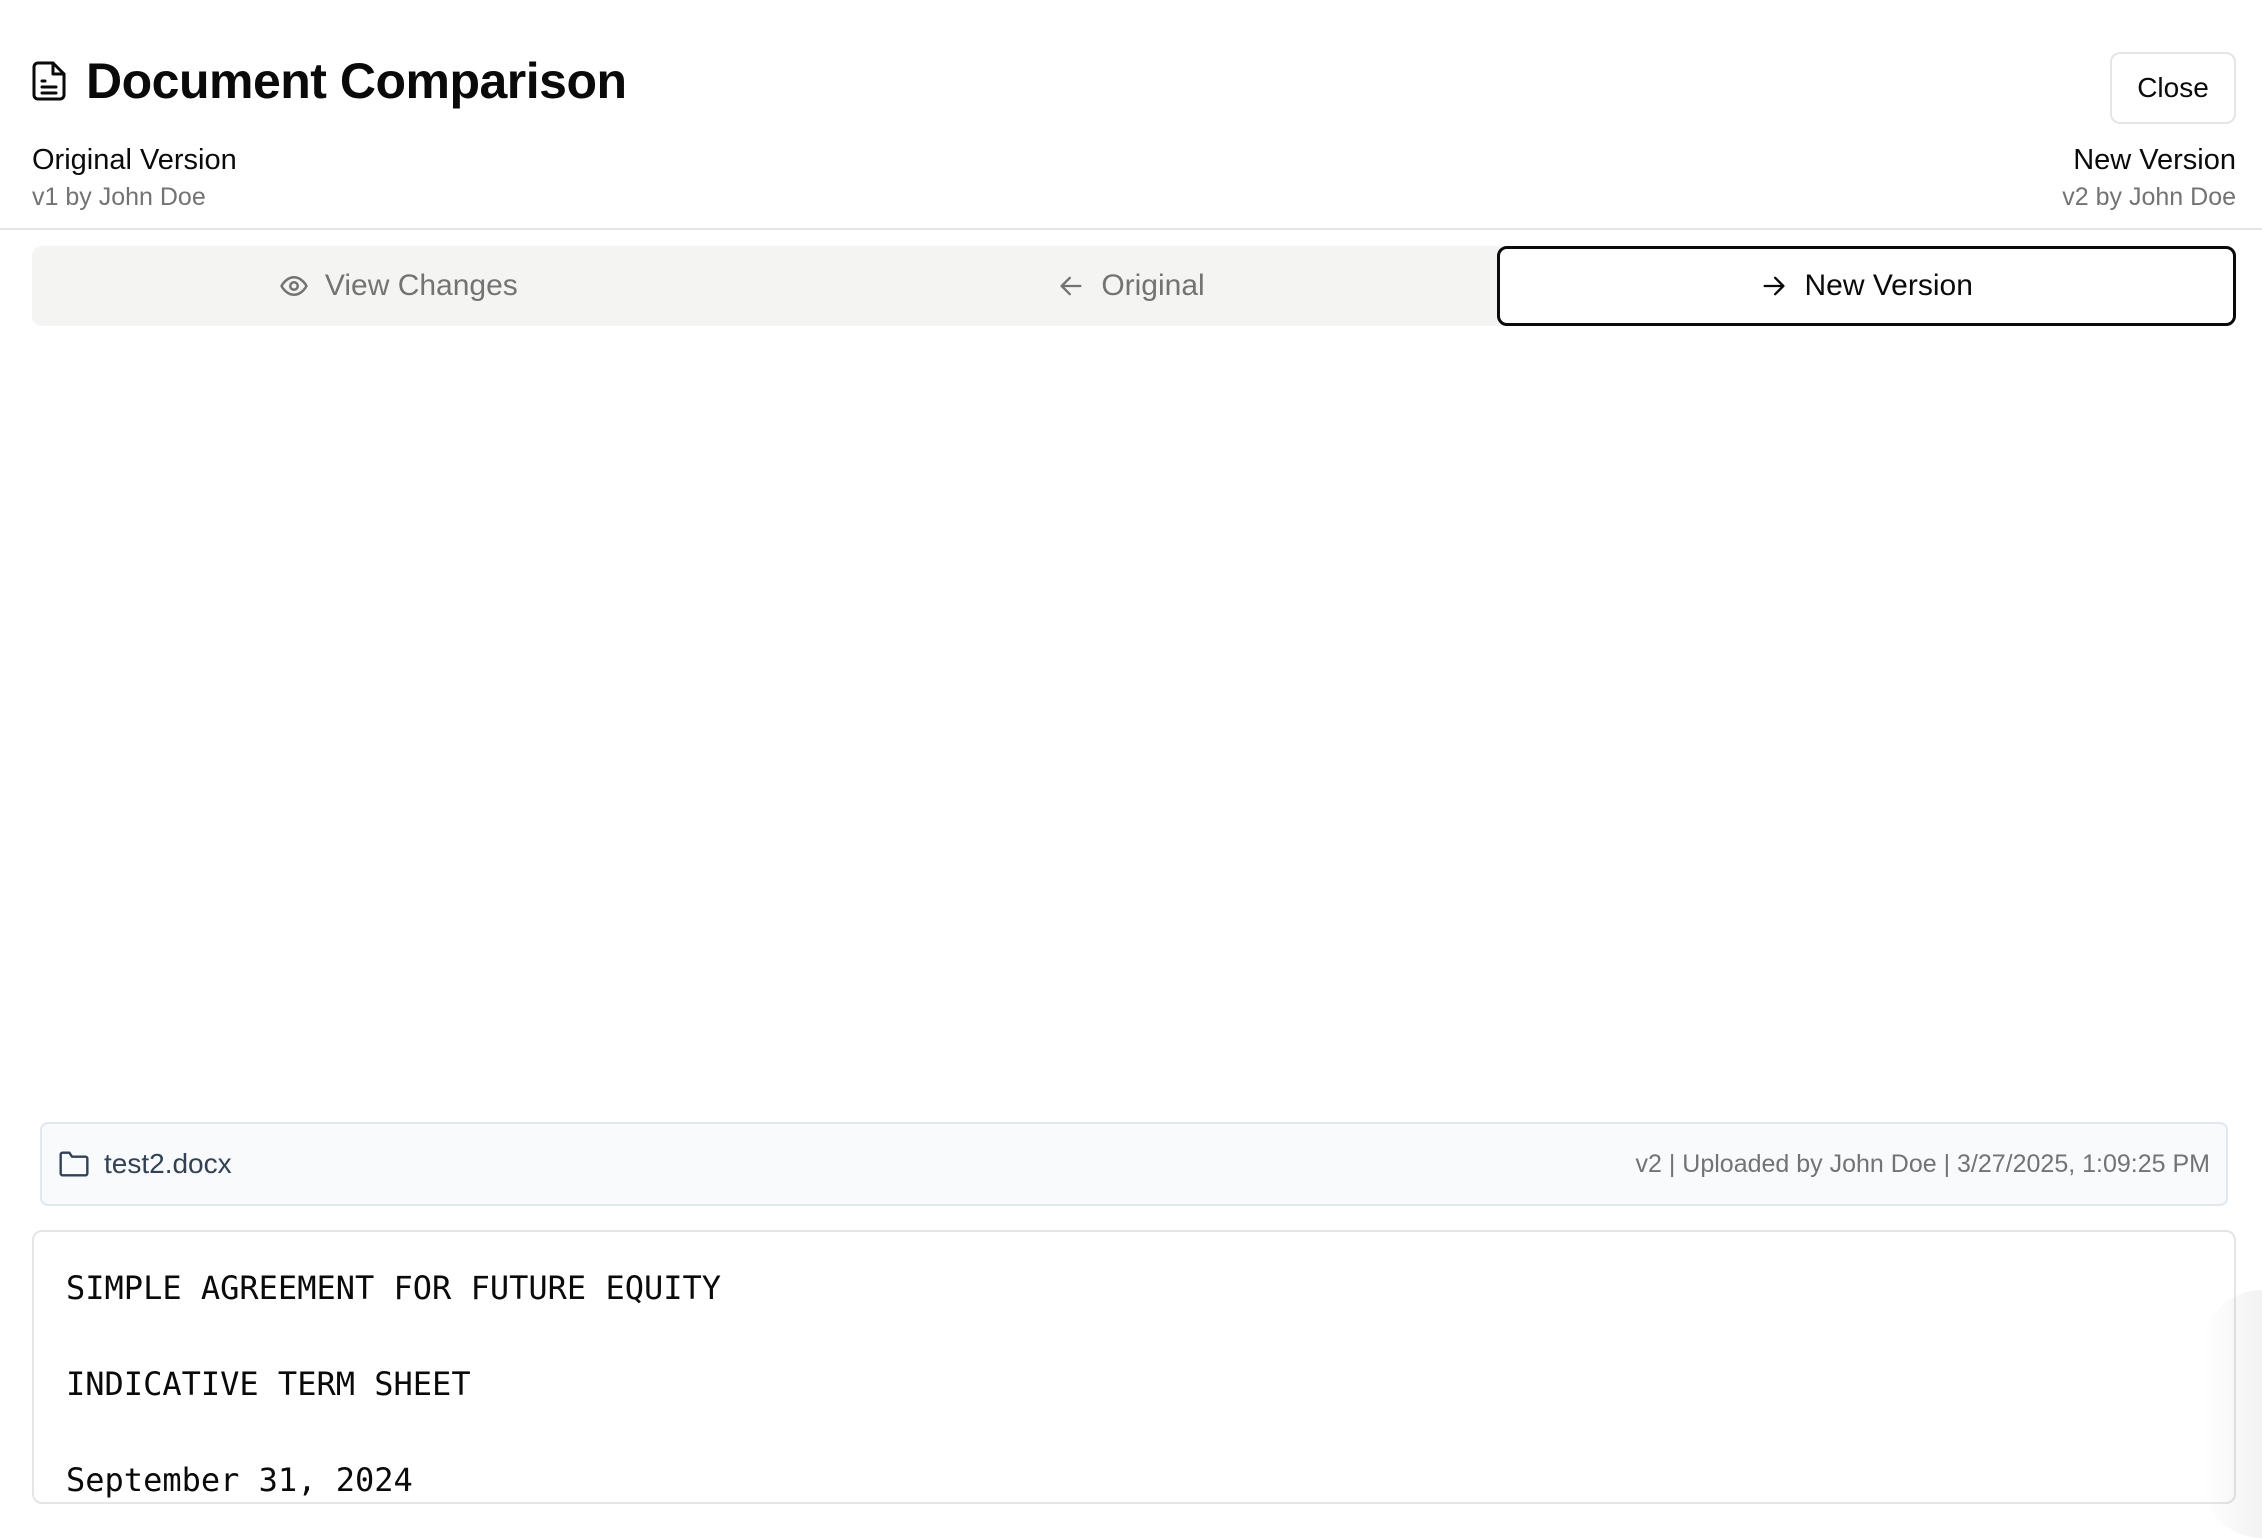  Describe the element at coordinates (1071, 286) in the screenshot. I see `arrow-left-icon` at that location.